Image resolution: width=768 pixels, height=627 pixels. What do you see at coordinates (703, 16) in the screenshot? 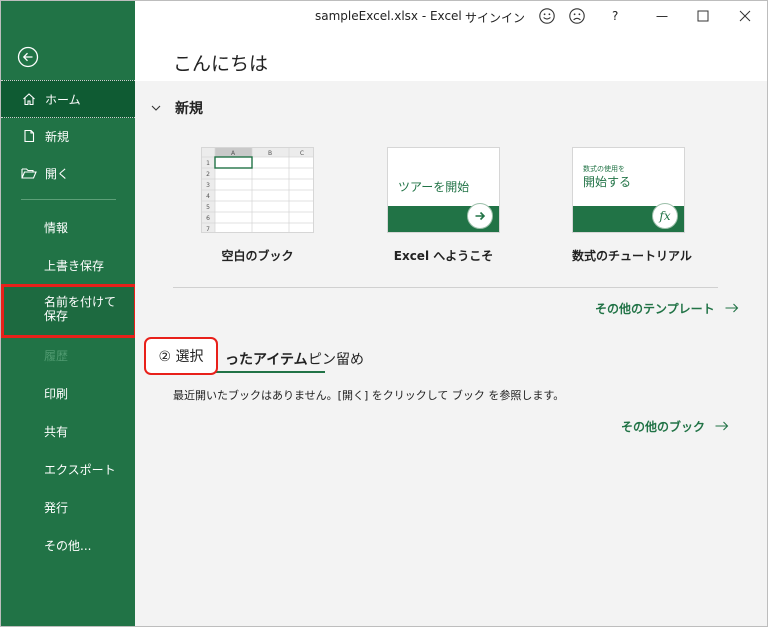
I see `maximize-icon` at bounding box center [703, 16].